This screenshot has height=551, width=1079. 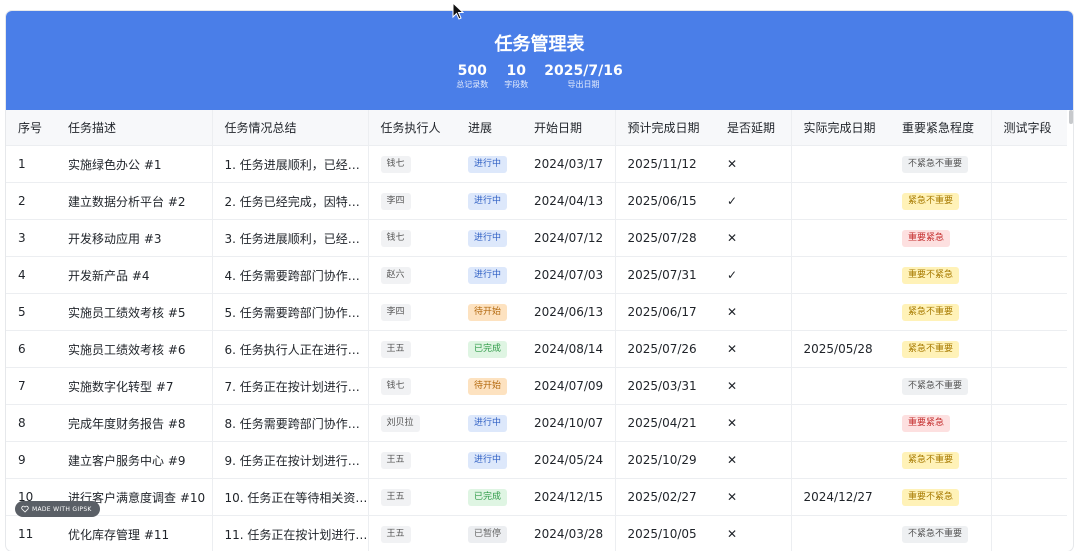 I want to click on made-with-badge: MADE WITH GIPSK, so click(x=57, y=509).